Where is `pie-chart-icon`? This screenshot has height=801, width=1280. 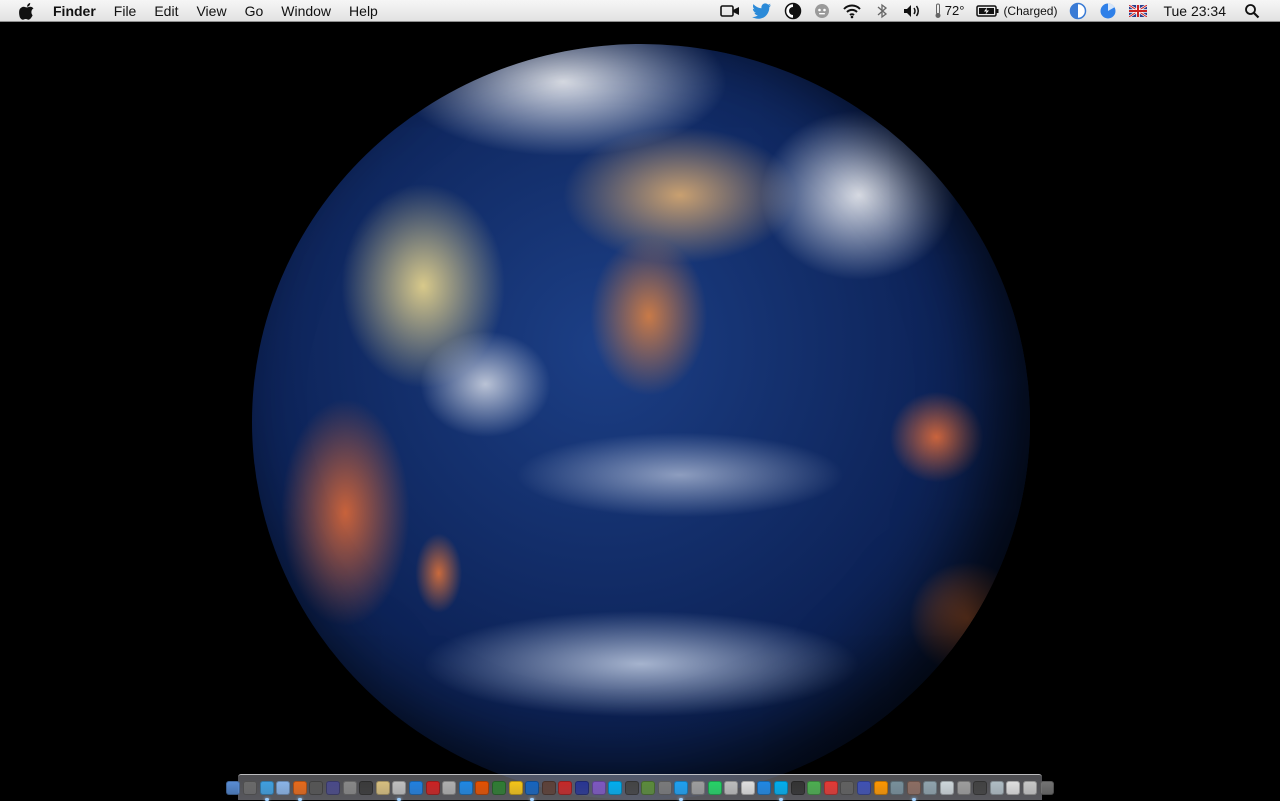
pie-chart-icon is located at coordinates (1108, 11).